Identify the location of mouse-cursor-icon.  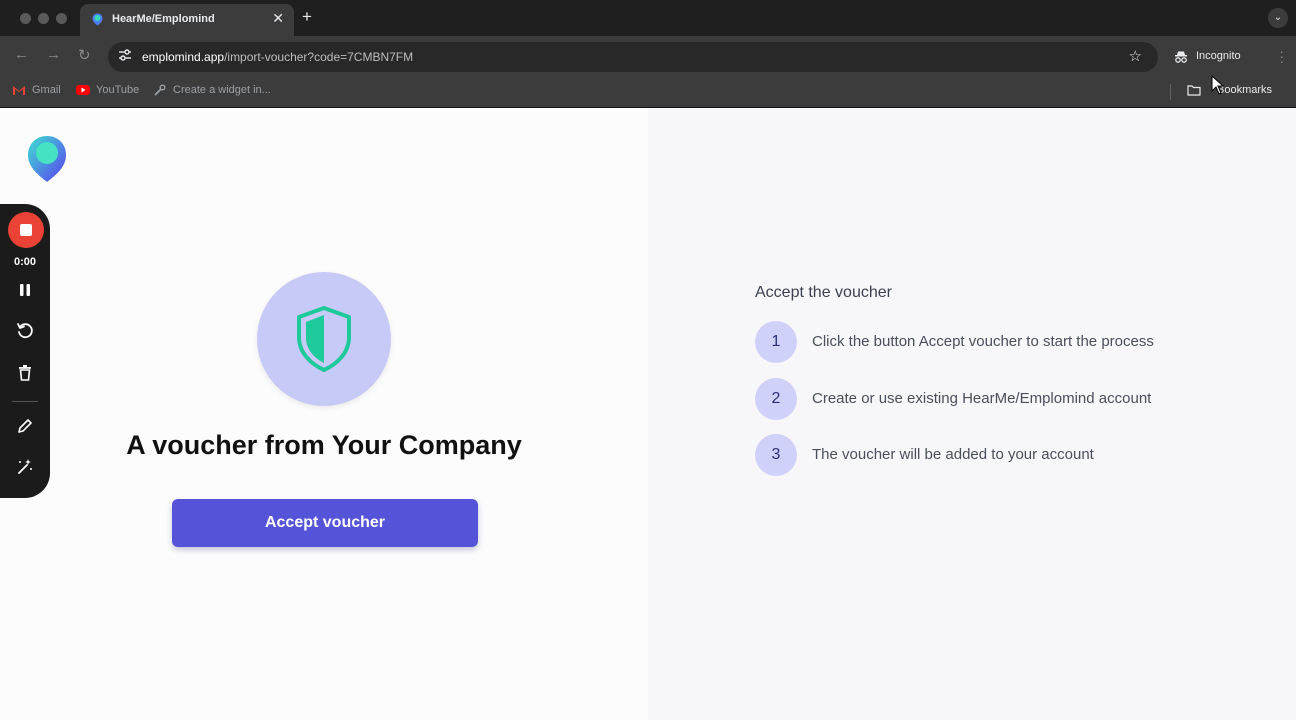
(1218, 85).